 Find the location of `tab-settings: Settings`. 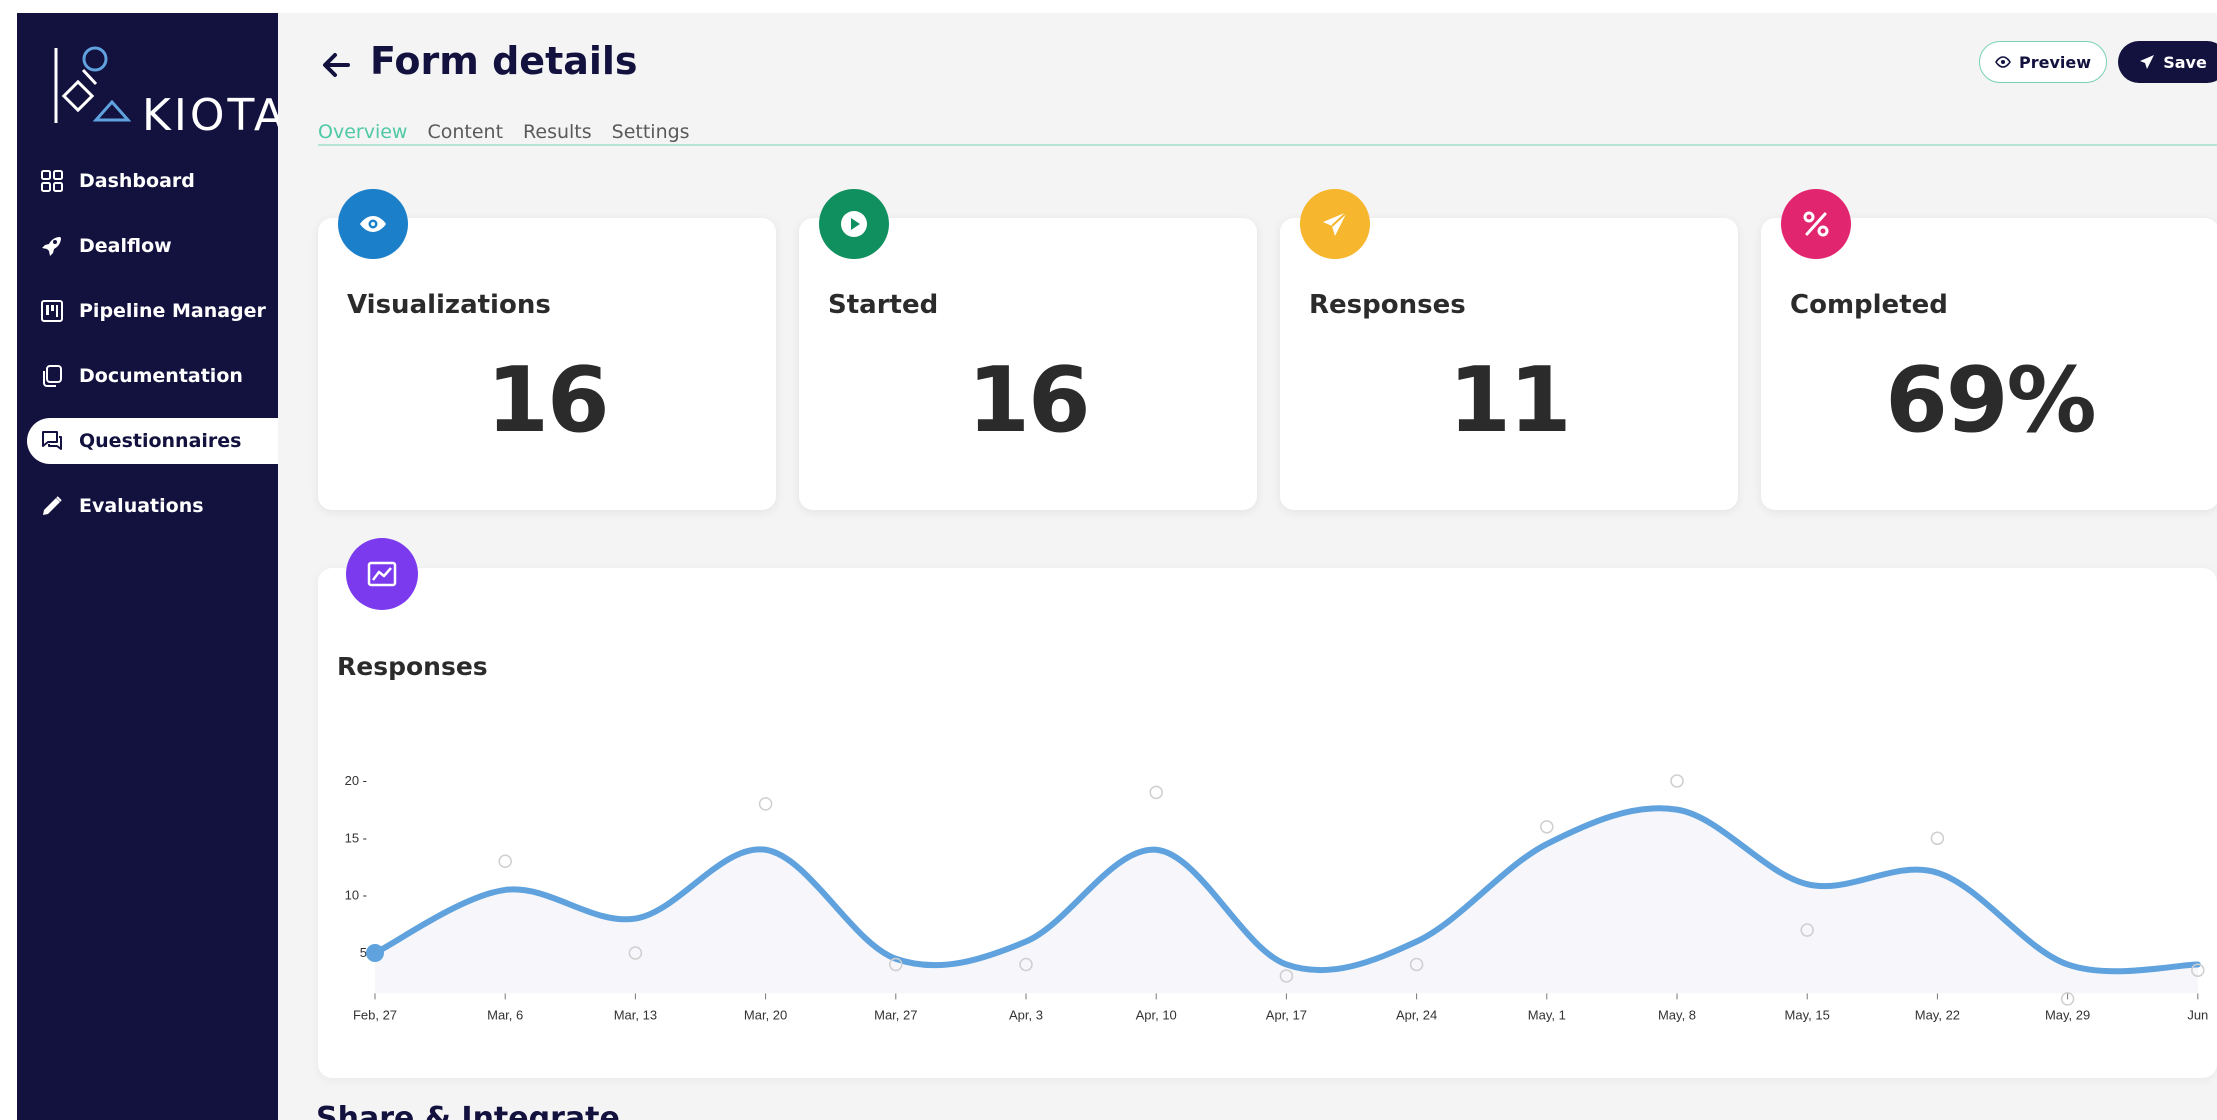

tab-settings: Settings is located at coordinates (651, 132).